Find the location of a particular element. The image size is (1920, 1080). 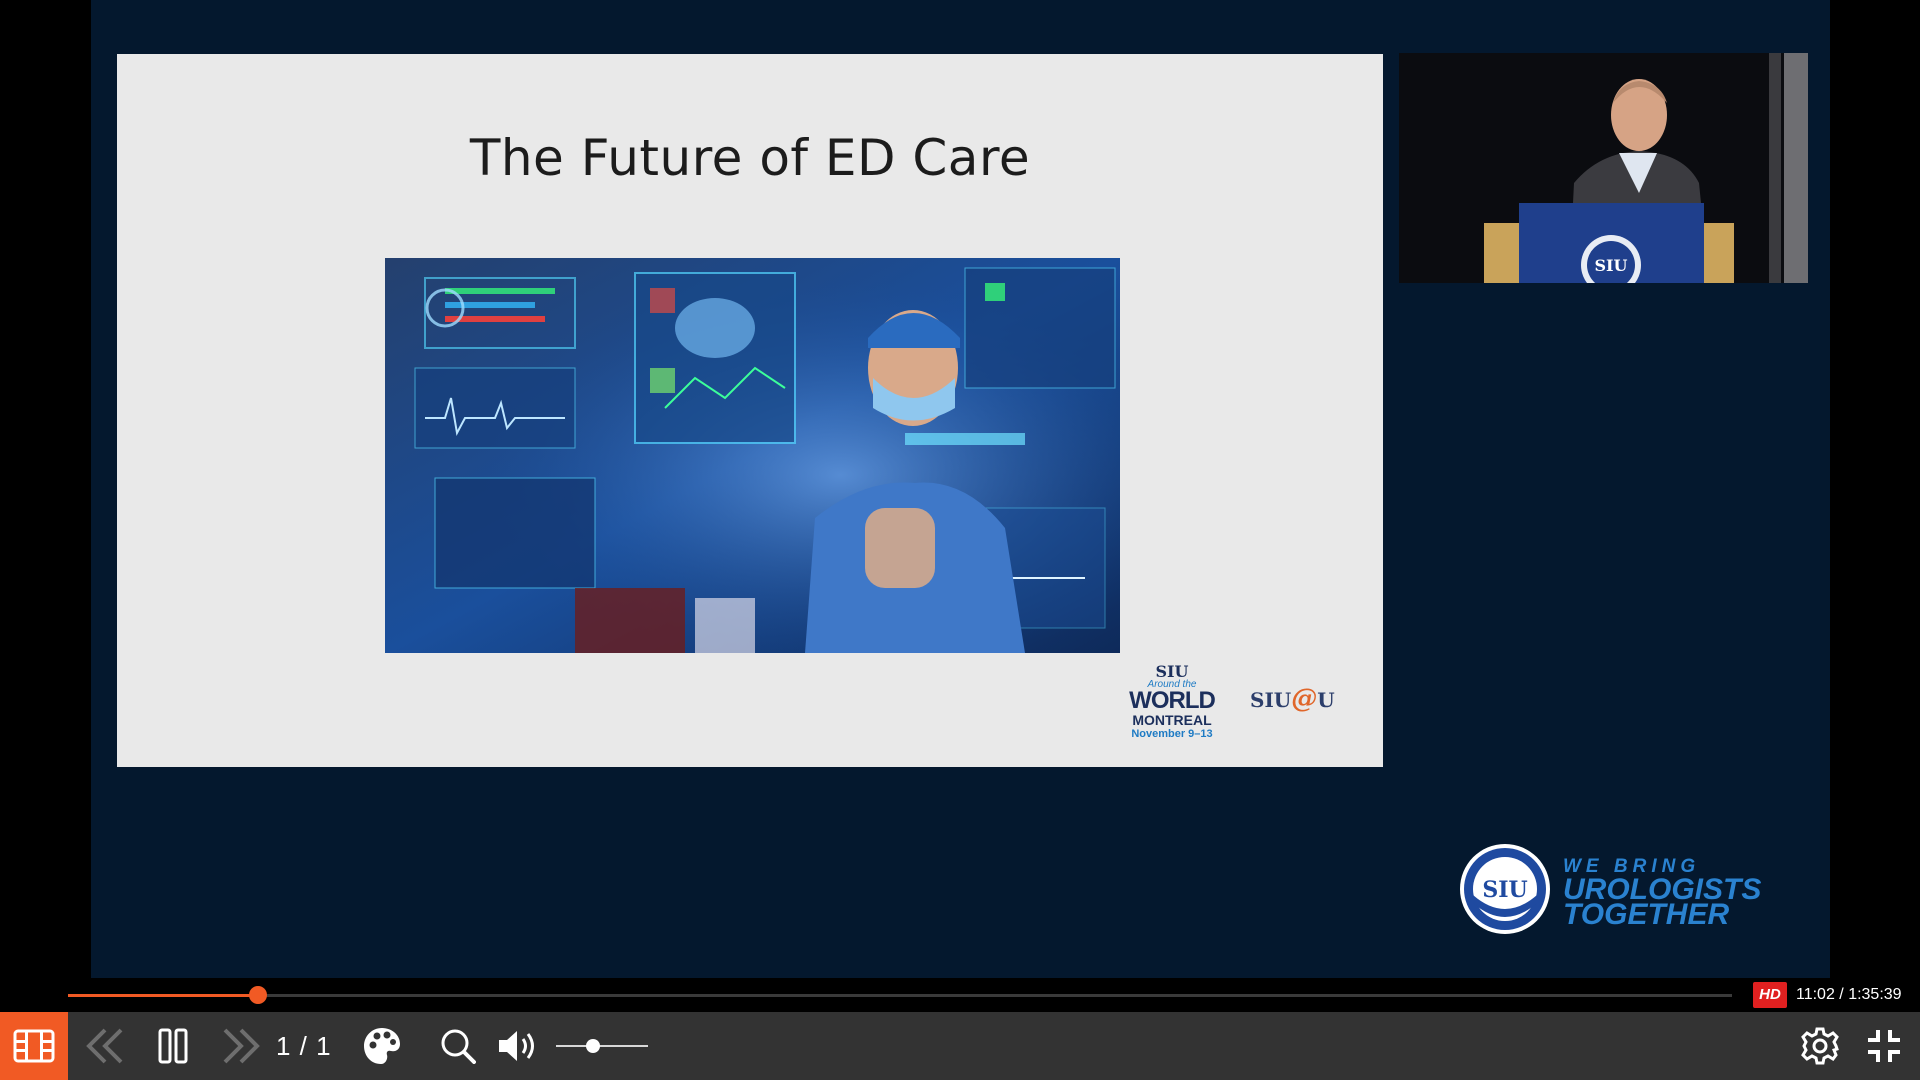

volume-track is located at coordinates (602, 1046).